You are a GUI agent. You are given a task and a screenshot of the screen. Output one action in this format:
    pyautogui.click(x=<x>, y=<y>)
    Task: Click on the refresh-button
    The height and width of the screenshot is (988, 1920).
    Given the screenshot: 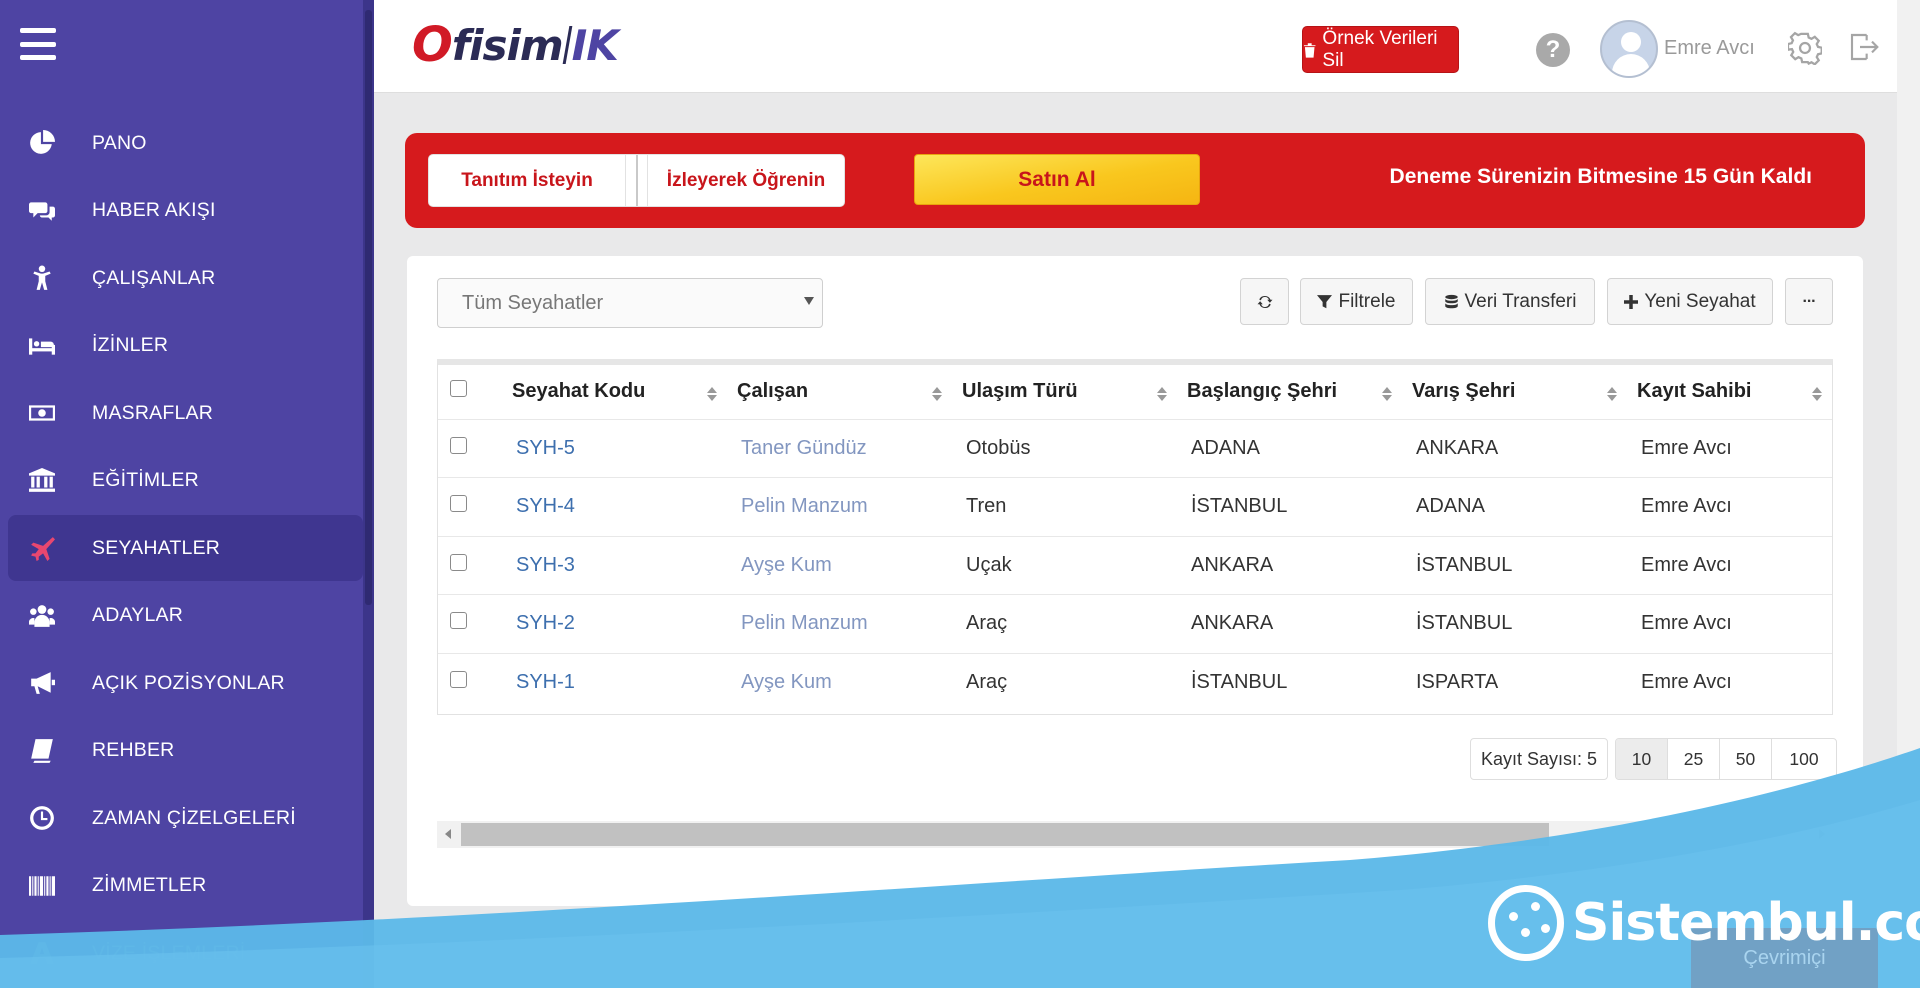 What is the action you would take?
    pyautogui.click(x=1264, y=301)
    